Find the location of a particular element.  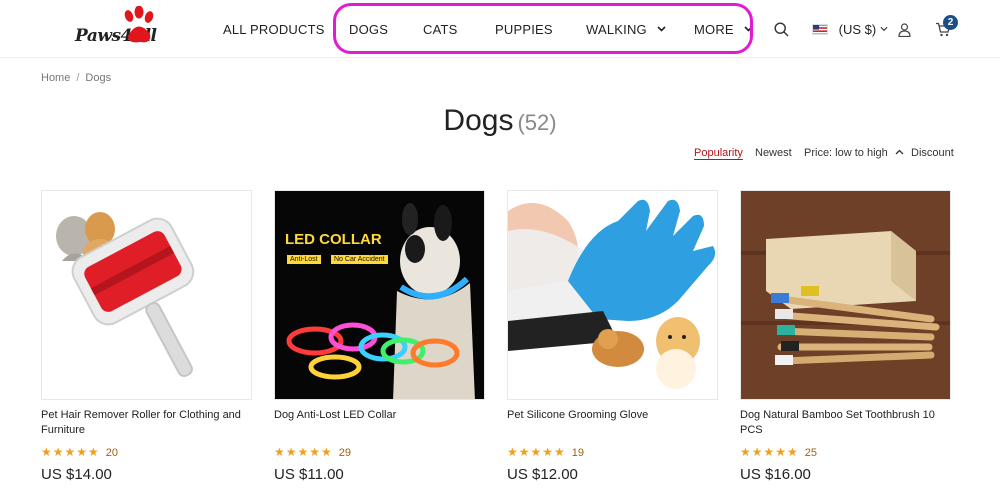

page-title-text: Dogs is located at coordinates (478, 120).